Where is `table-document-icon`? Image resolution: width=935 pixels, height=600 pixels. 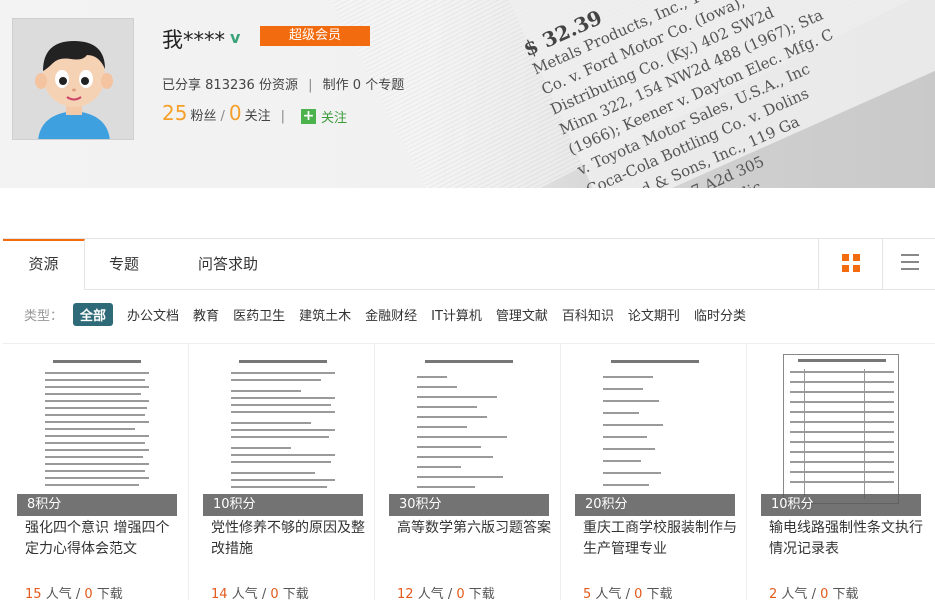
table-document-icon is located at coordinates (841, 429).